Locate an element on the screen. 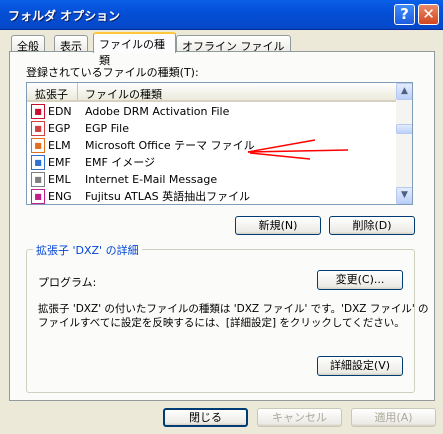  list-item: ■ ENG Fujitsu ATLAS 英語抽出ファイル is located at coordinates (211, 196).